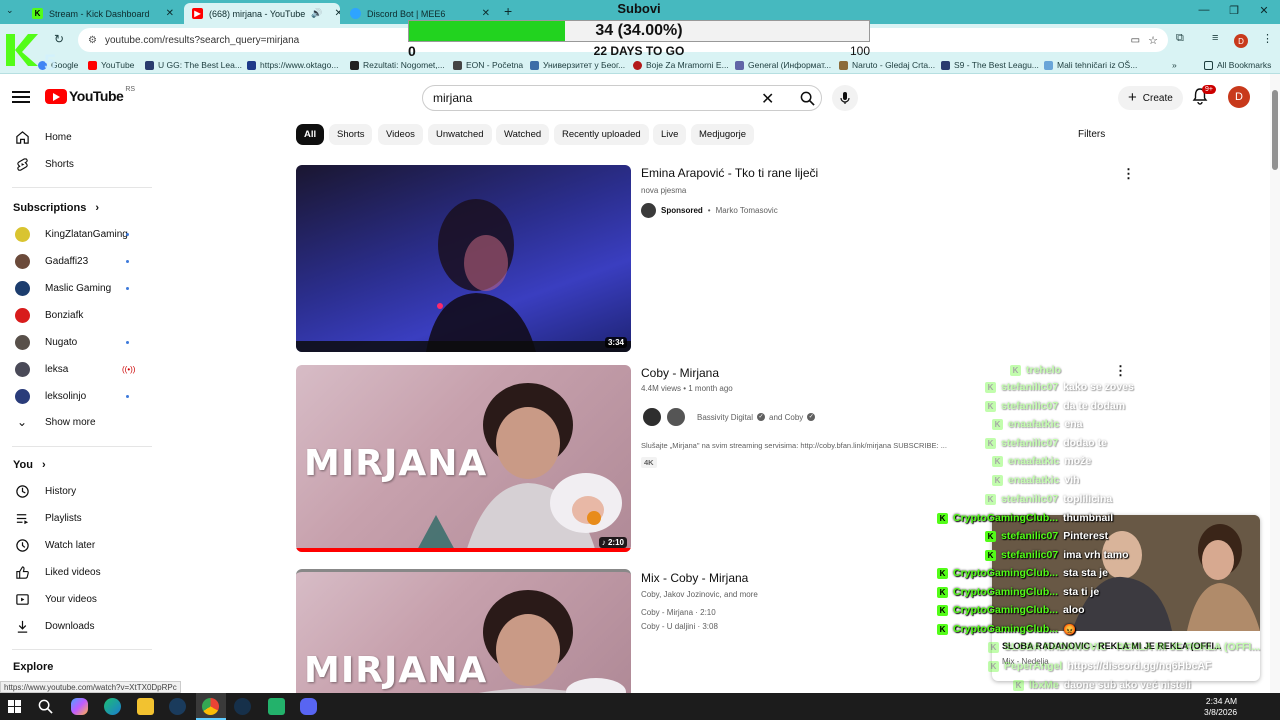 This screenshot has height=720, width=1280. What do you see at coordinates (1091, 134) in the screenshot?
I see `filters-button: Filters` at bounding box center [1091, 134].